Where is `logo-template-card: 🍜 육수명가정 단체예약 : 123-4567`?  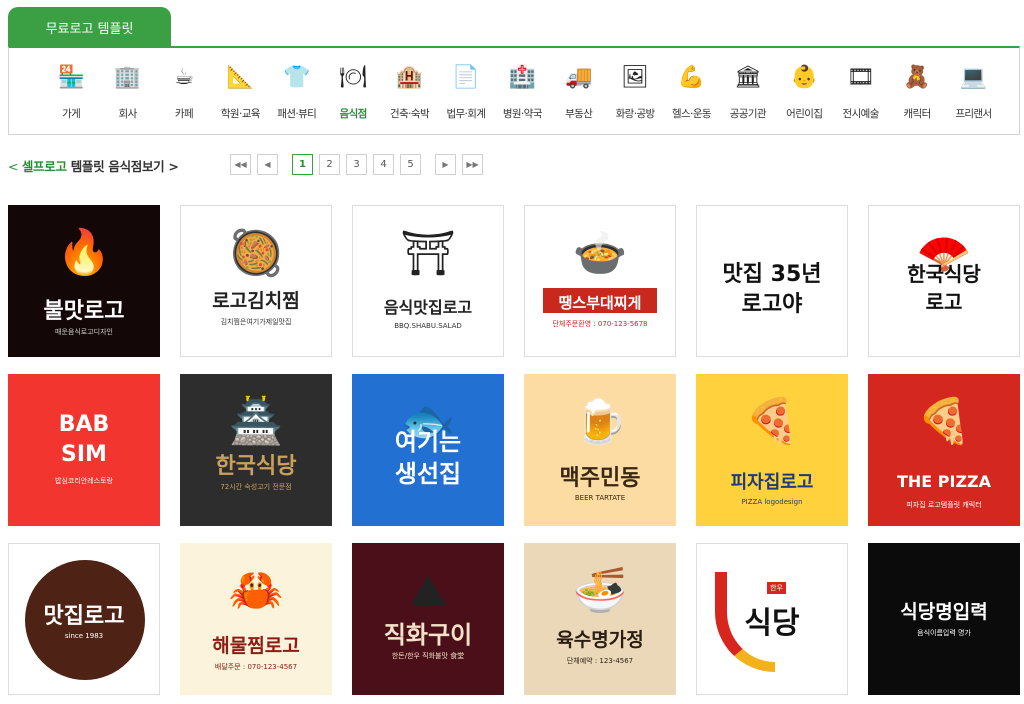
logo-template-card: 🍜 육수명가정 단체예약 : 123-4567 is located at coordinates (600, 619).